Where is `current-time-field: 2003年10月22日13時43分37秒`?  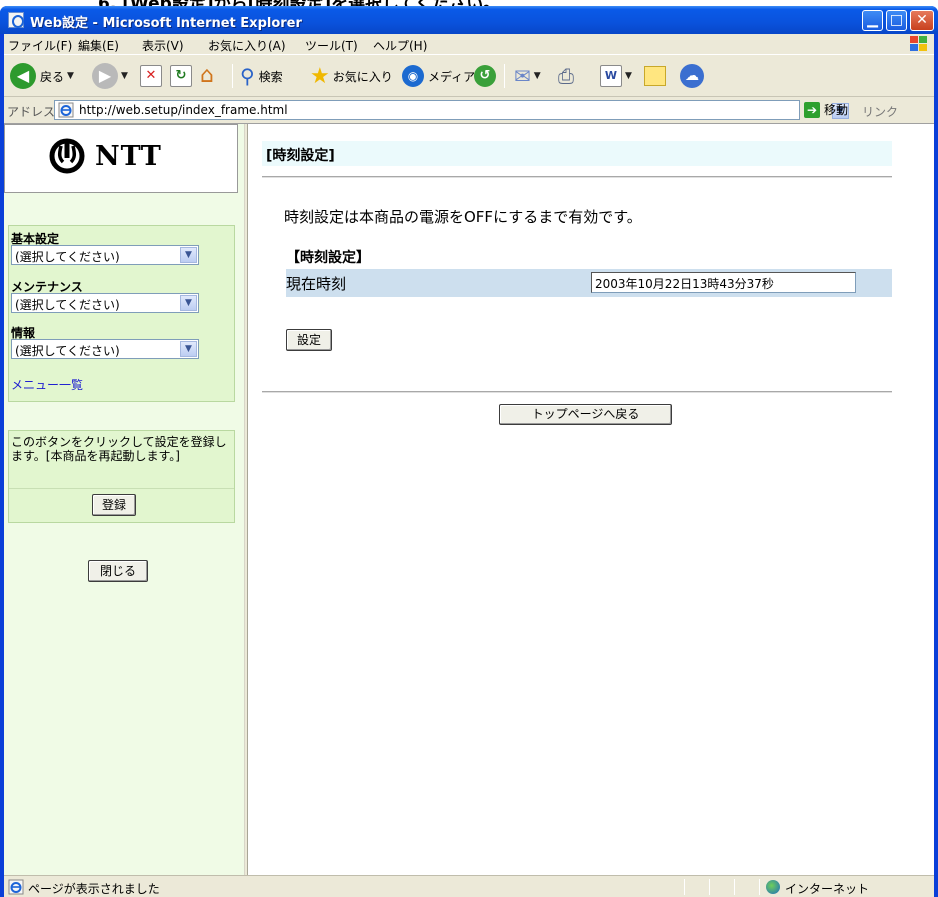 current-time-field: 2003年10月22日13時43分37秒 is located at coordinates (723, 282).